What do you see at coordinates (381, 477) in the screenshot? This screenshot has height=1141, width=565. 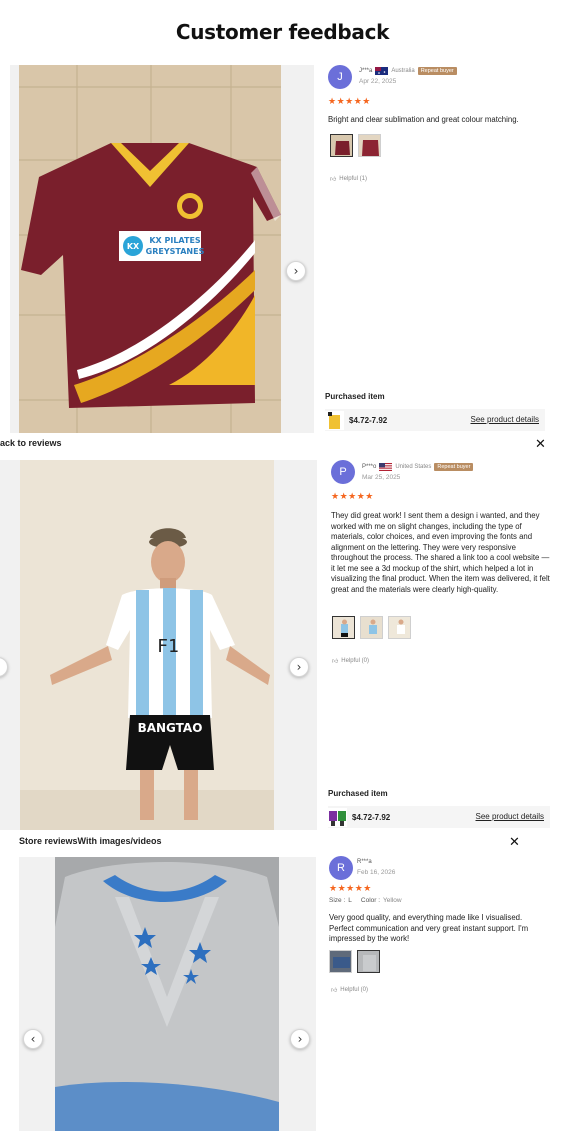 I see `review-date: Mar 25, 2025` at bounding box center [381, 477].